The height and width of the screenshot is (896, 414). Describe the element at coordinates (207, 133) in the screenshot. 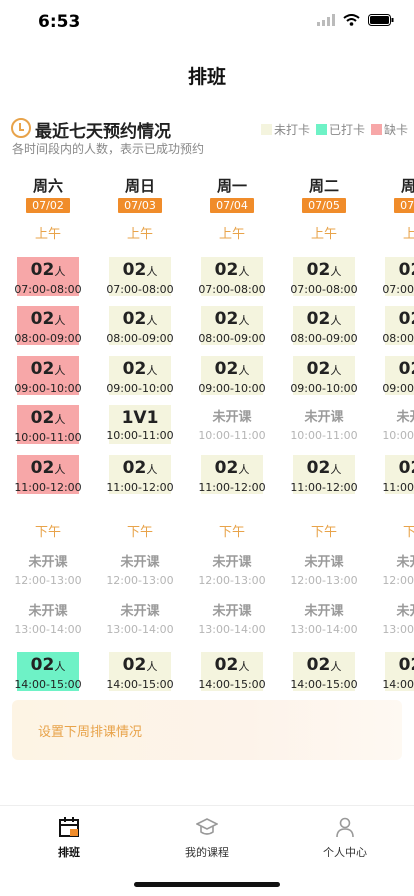

I see `summary-header: 最近七天预约情况 各时间段内的人数，表示已成功预约 未打卡 已打卡 缺卡` at that location.